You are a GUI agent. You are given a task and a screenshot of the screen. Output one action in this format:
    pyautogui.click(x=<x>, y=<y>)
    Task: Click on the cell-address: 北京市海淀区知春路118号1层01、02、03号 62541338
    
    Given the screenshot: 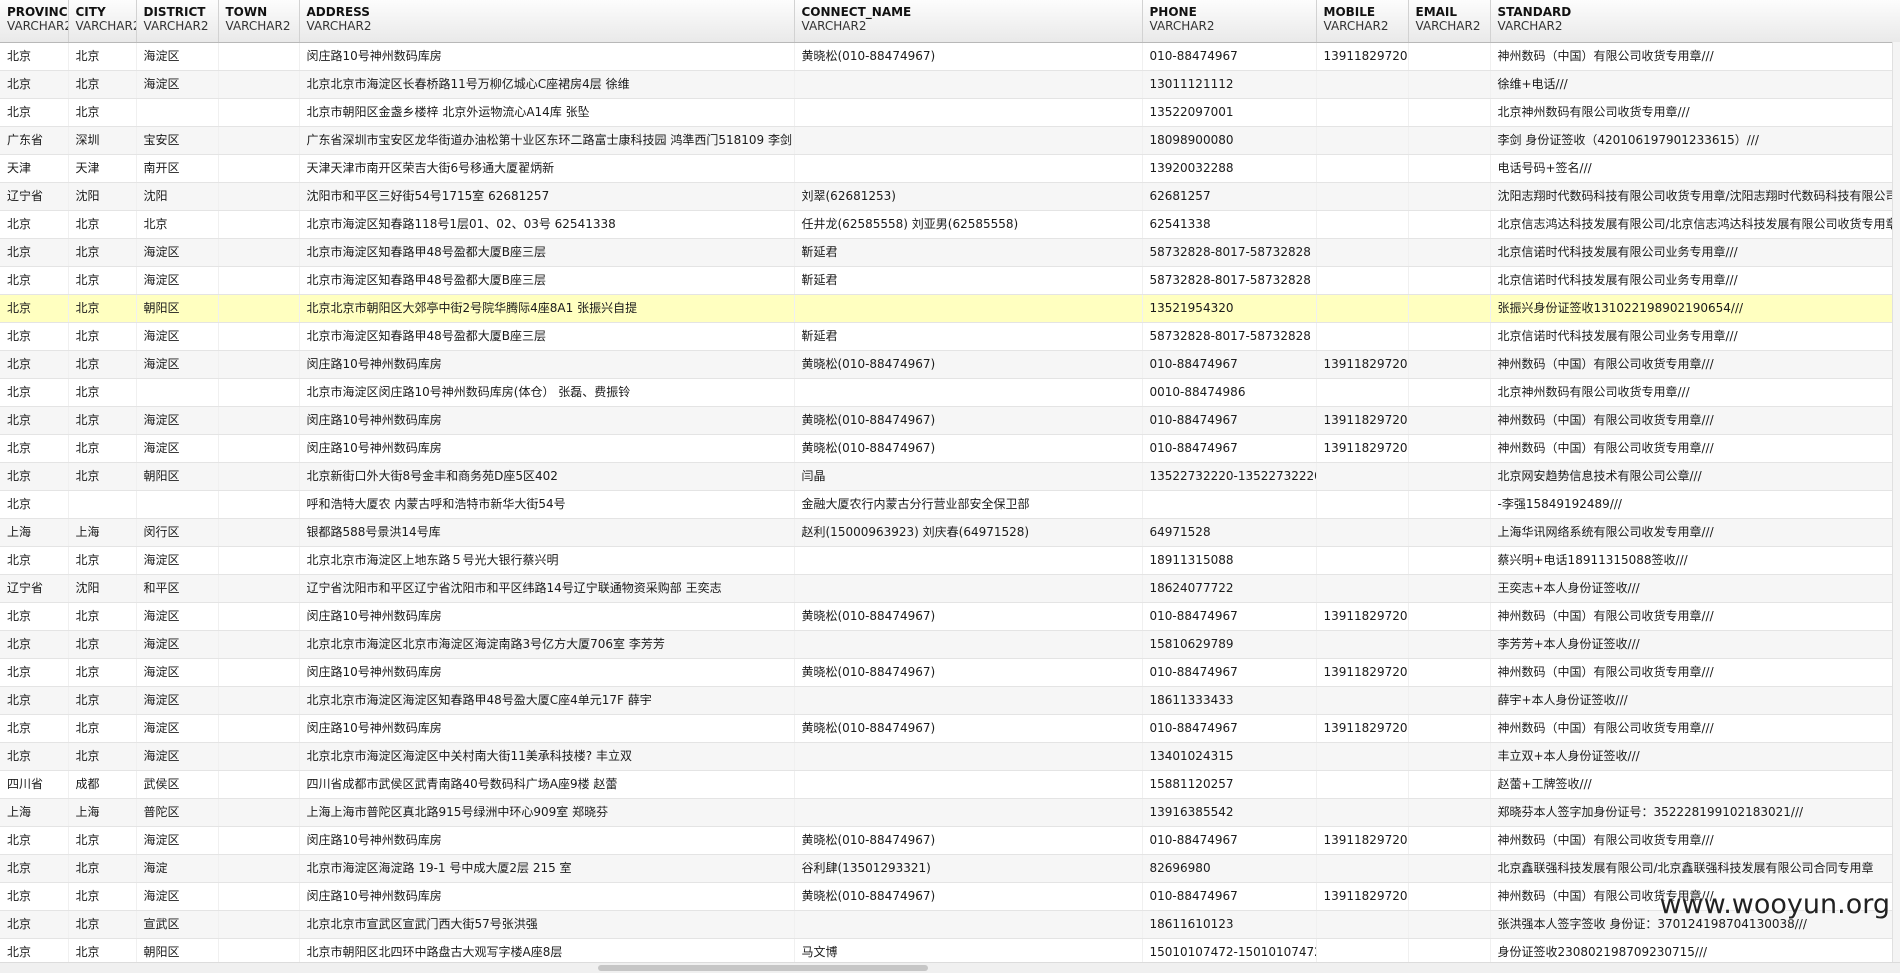 What is the action you would take?
    pyautogui.click(x=546, y=224)
    